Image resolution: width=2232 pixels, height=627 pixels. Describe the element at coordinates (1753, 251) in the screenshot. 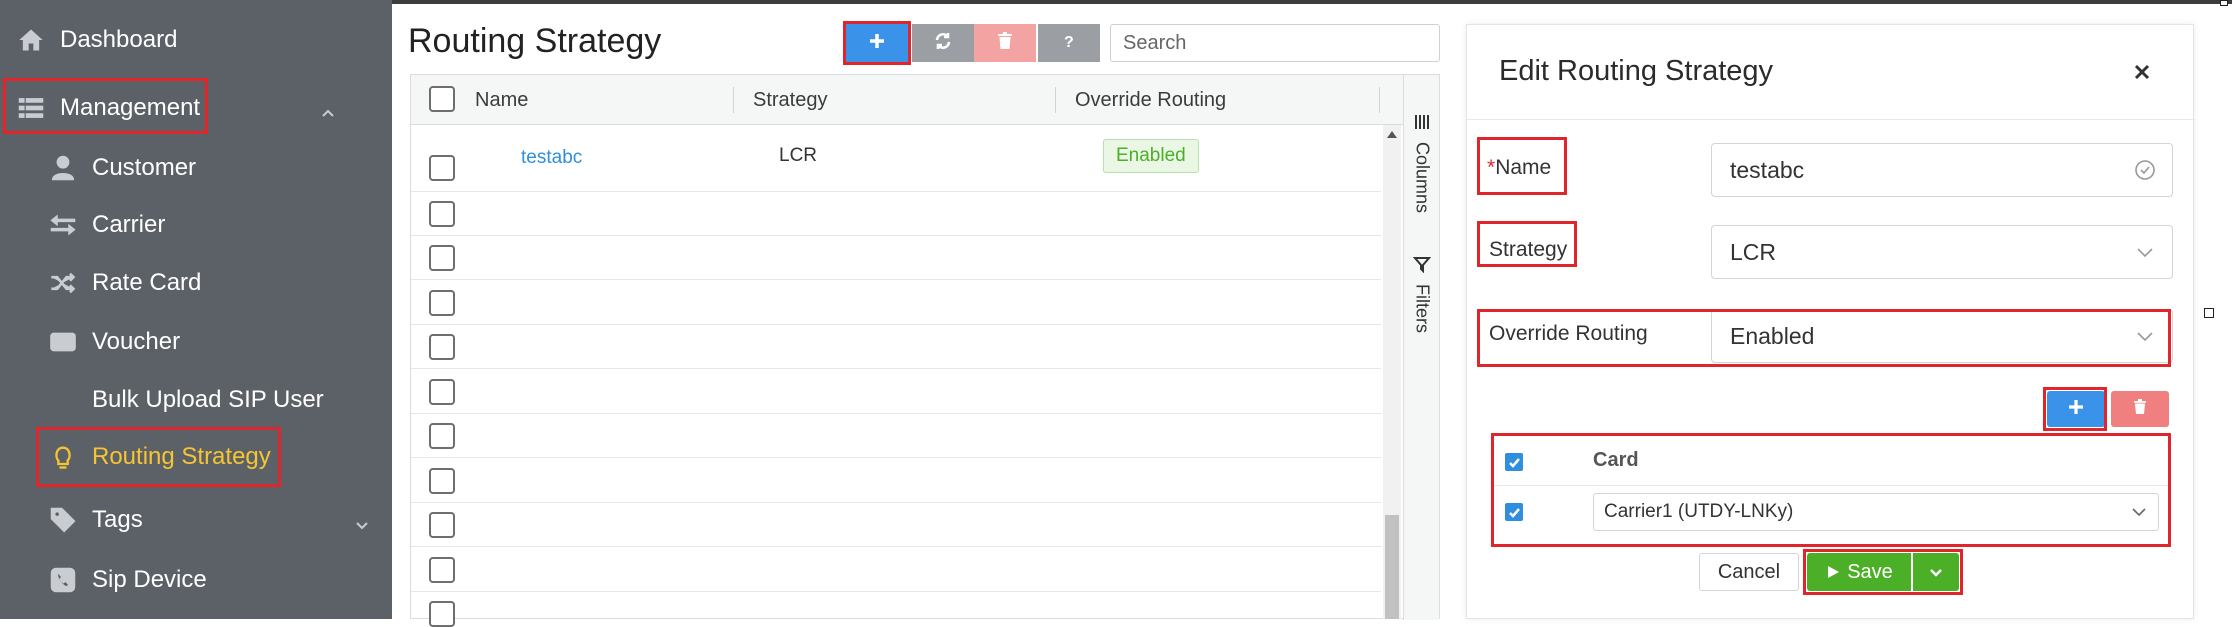

I see `strategy-select-value: LCR` at that location.